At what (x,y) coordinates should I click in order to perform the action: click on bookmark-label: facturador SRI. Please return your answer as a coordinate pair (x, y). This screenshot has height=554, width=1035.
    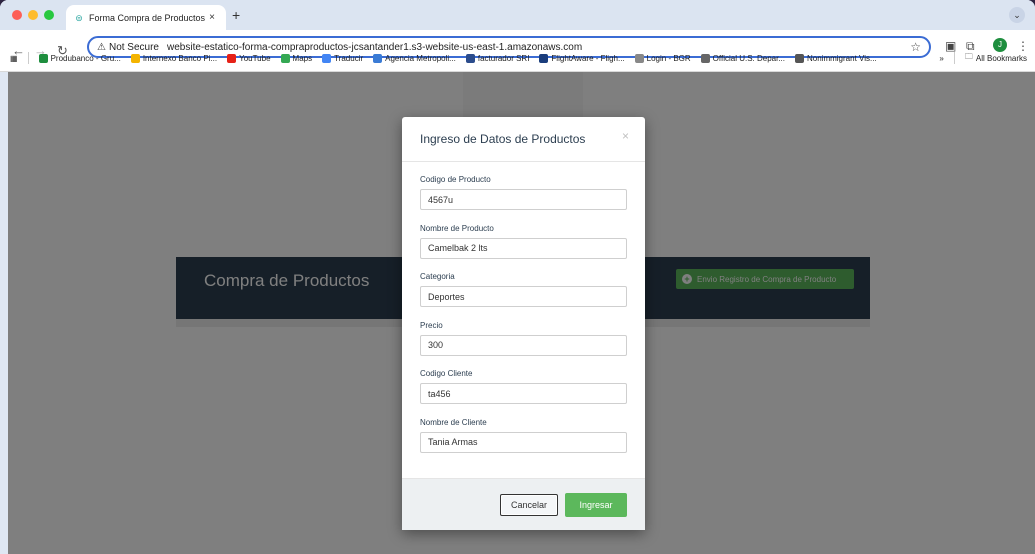
    Looking at the image, I should click on (503, 58).